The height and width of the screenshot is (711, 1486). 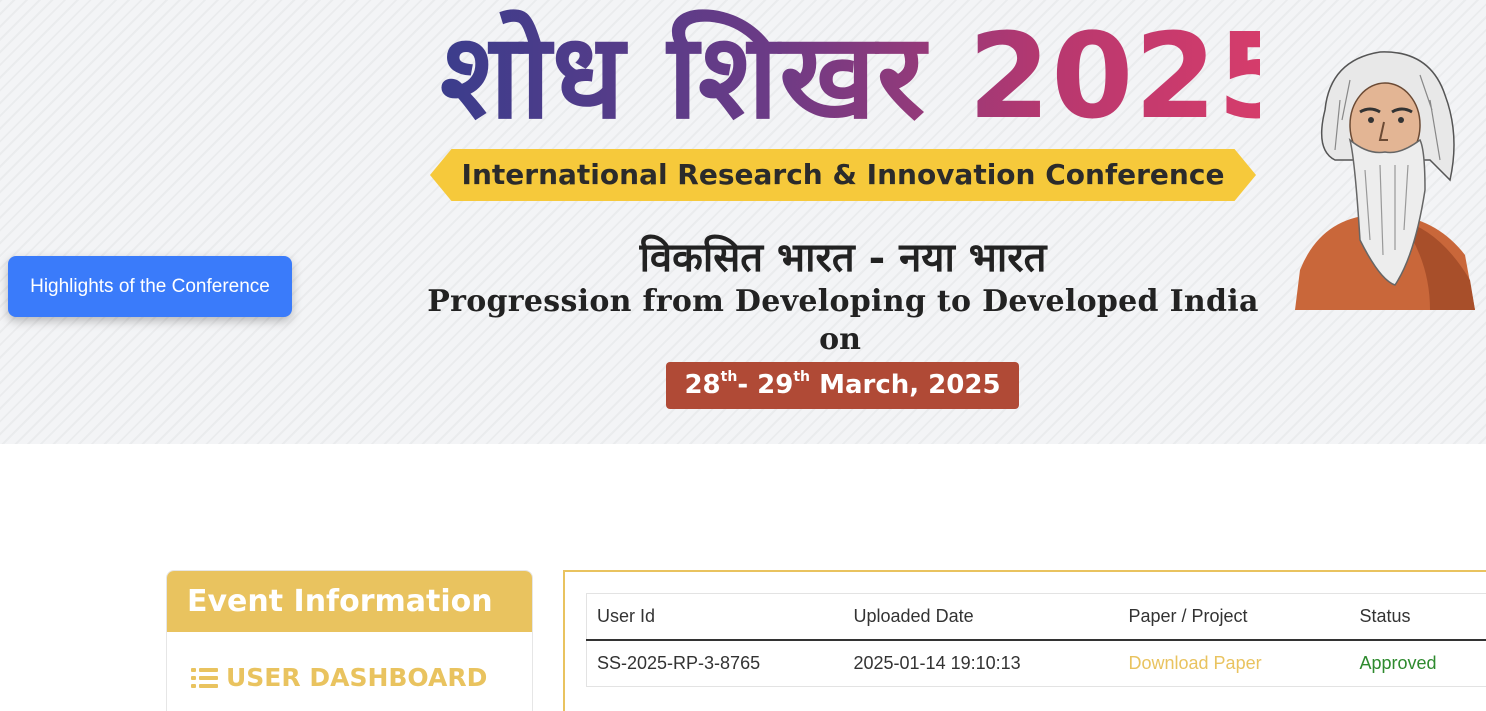 I want to click on column-header-user-id: User Id, so click(x=715, y=617).